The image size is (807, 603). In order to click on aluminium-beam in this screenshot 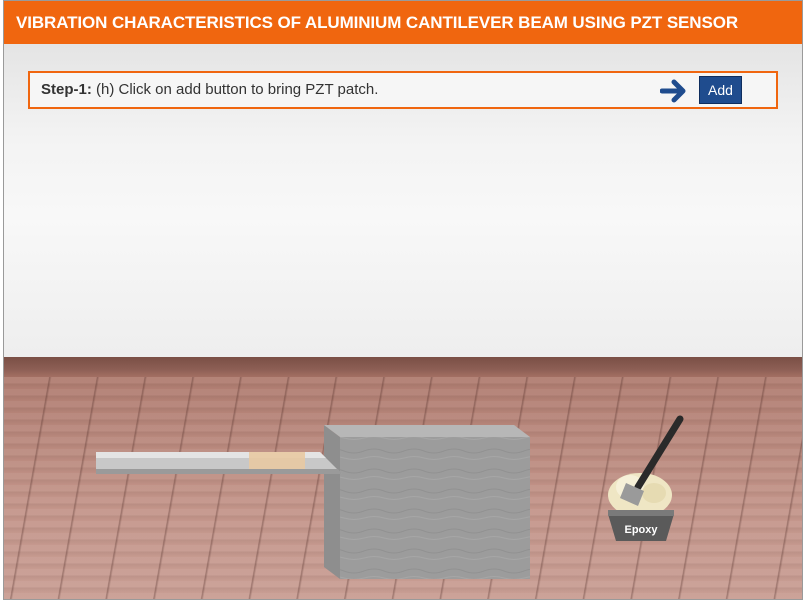, I will do `click(219, 463)`.